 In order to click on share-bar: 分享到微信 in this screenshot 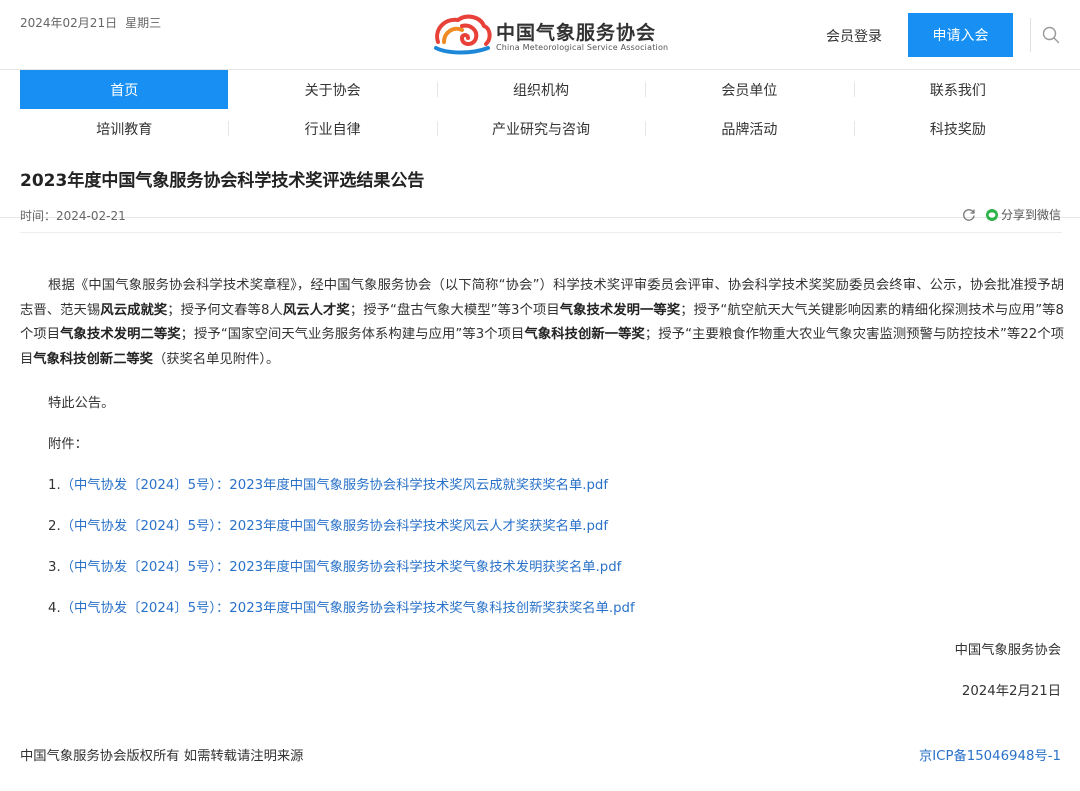, I will do `click(1011, 214)`.